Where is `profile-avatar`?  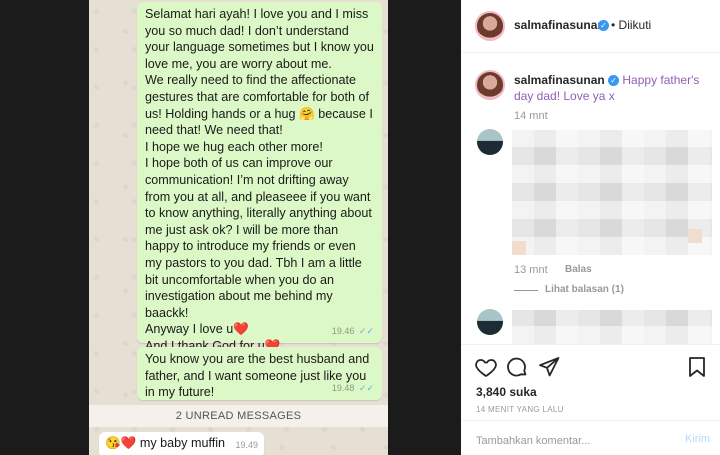
profile-avatar is located at coordinates (490, 26).